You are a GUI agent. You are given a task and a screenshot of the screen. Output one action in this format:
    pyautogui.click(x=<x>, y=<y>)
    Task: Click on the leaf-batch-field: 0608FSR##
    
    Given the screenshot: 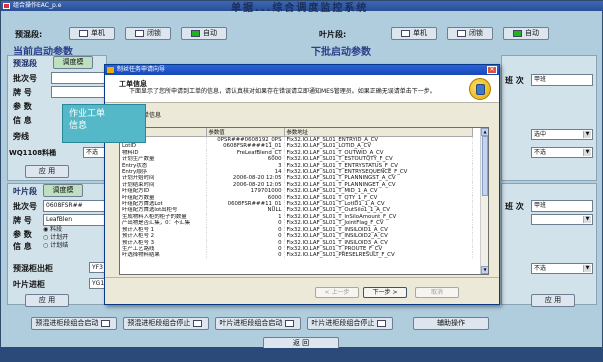 What is the action you would take?
    pyautogui.click(x=74, y=206)
    